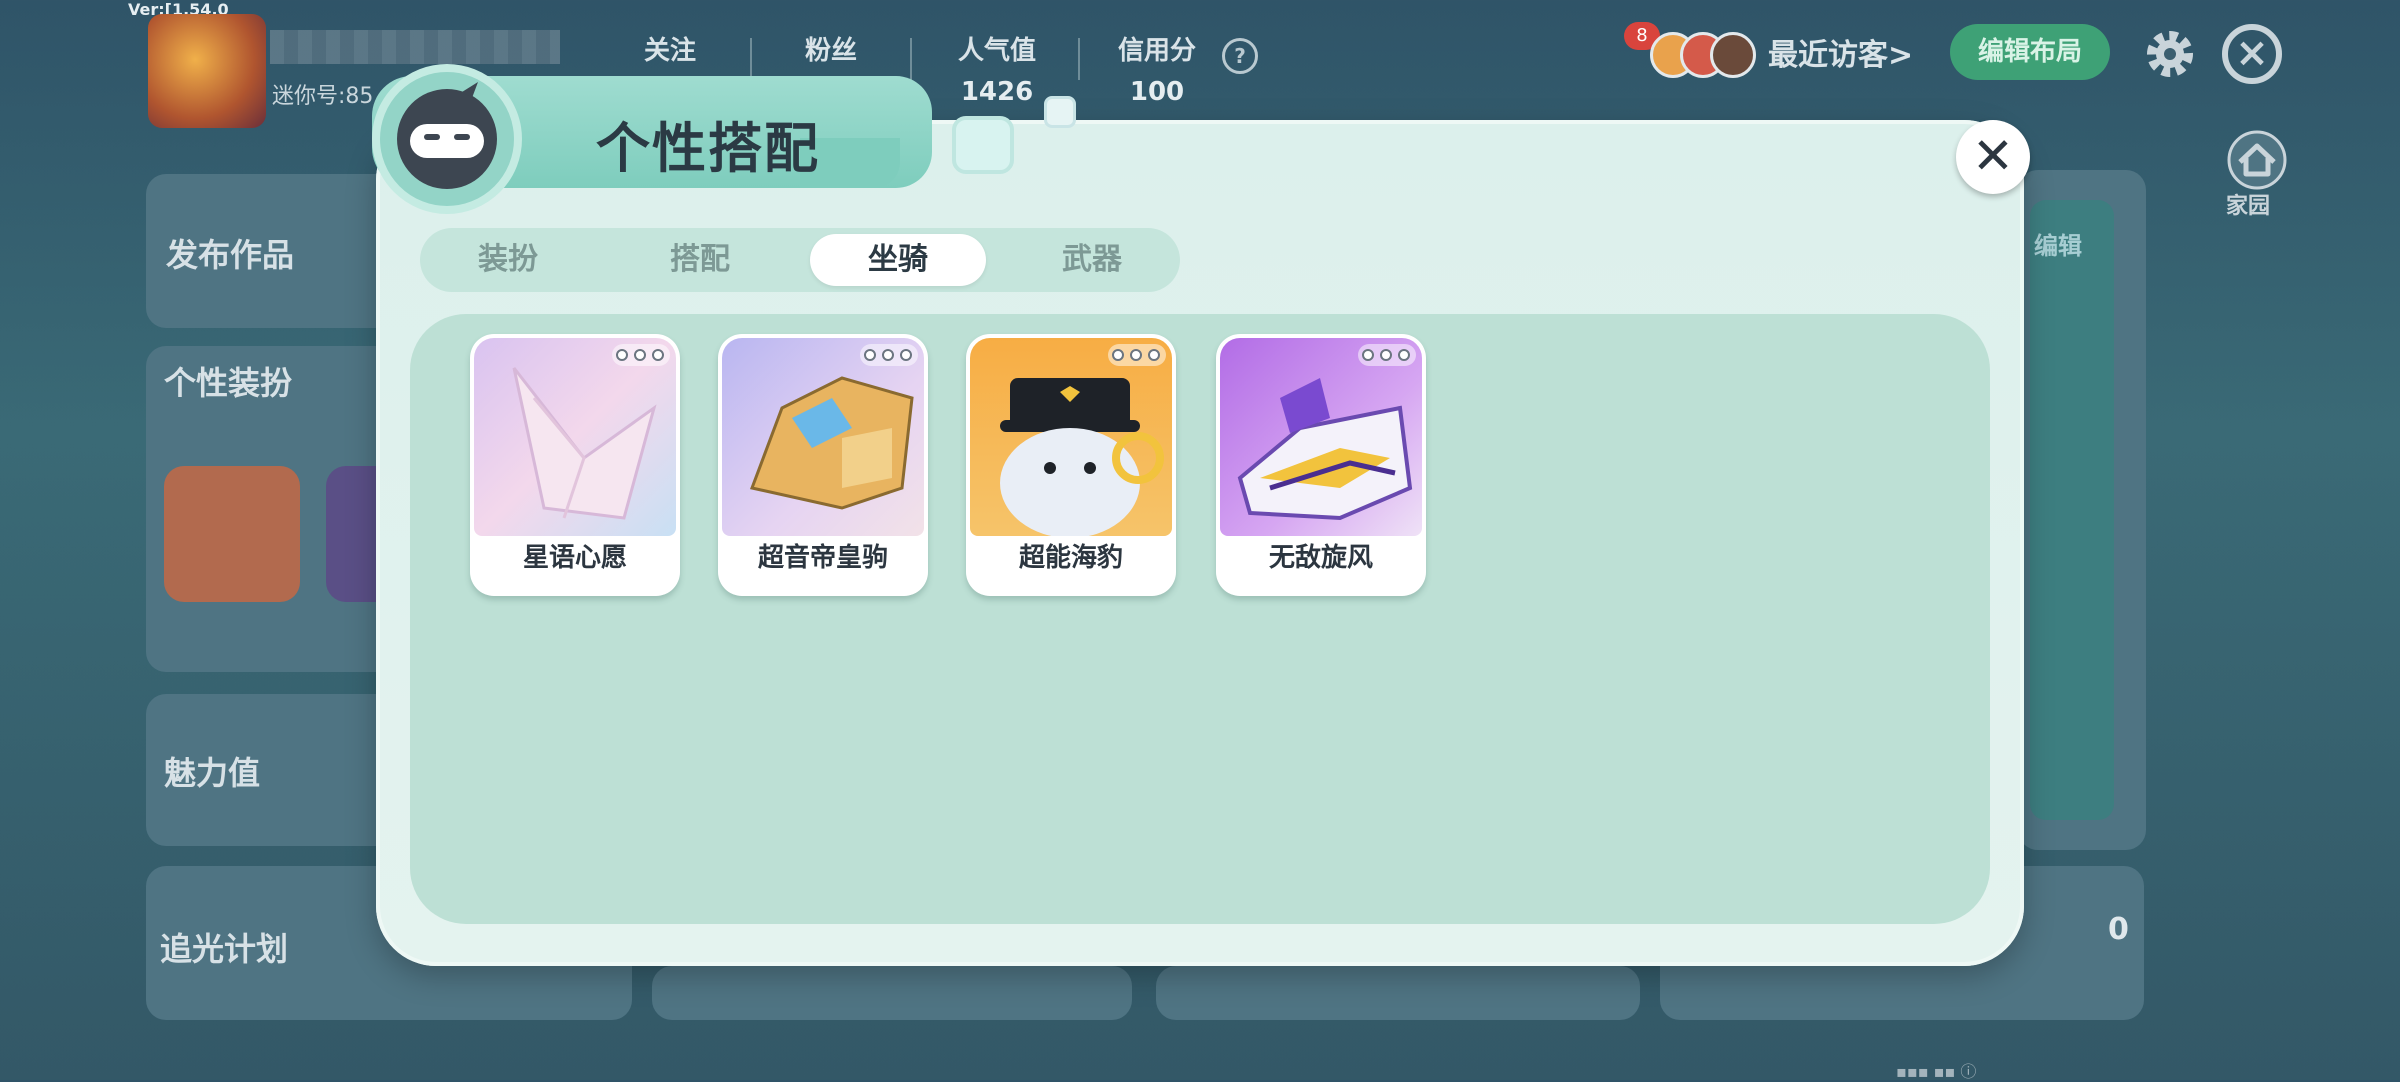 The width and height of the screenshot is (2400, 1082). I want to click on mount-card: 星语心愿, so click(575, 465).